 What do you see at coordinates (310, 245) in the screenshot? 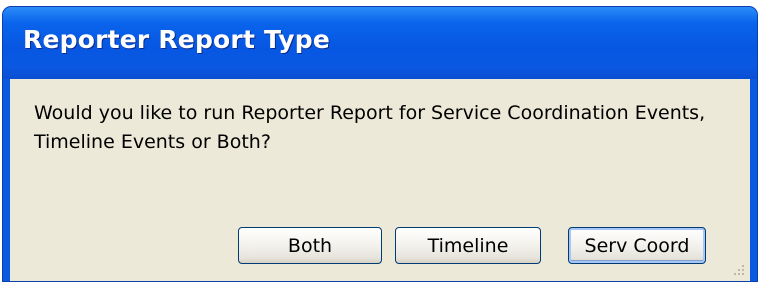
I see `both-button: Both` at bounding box center [310, 245].